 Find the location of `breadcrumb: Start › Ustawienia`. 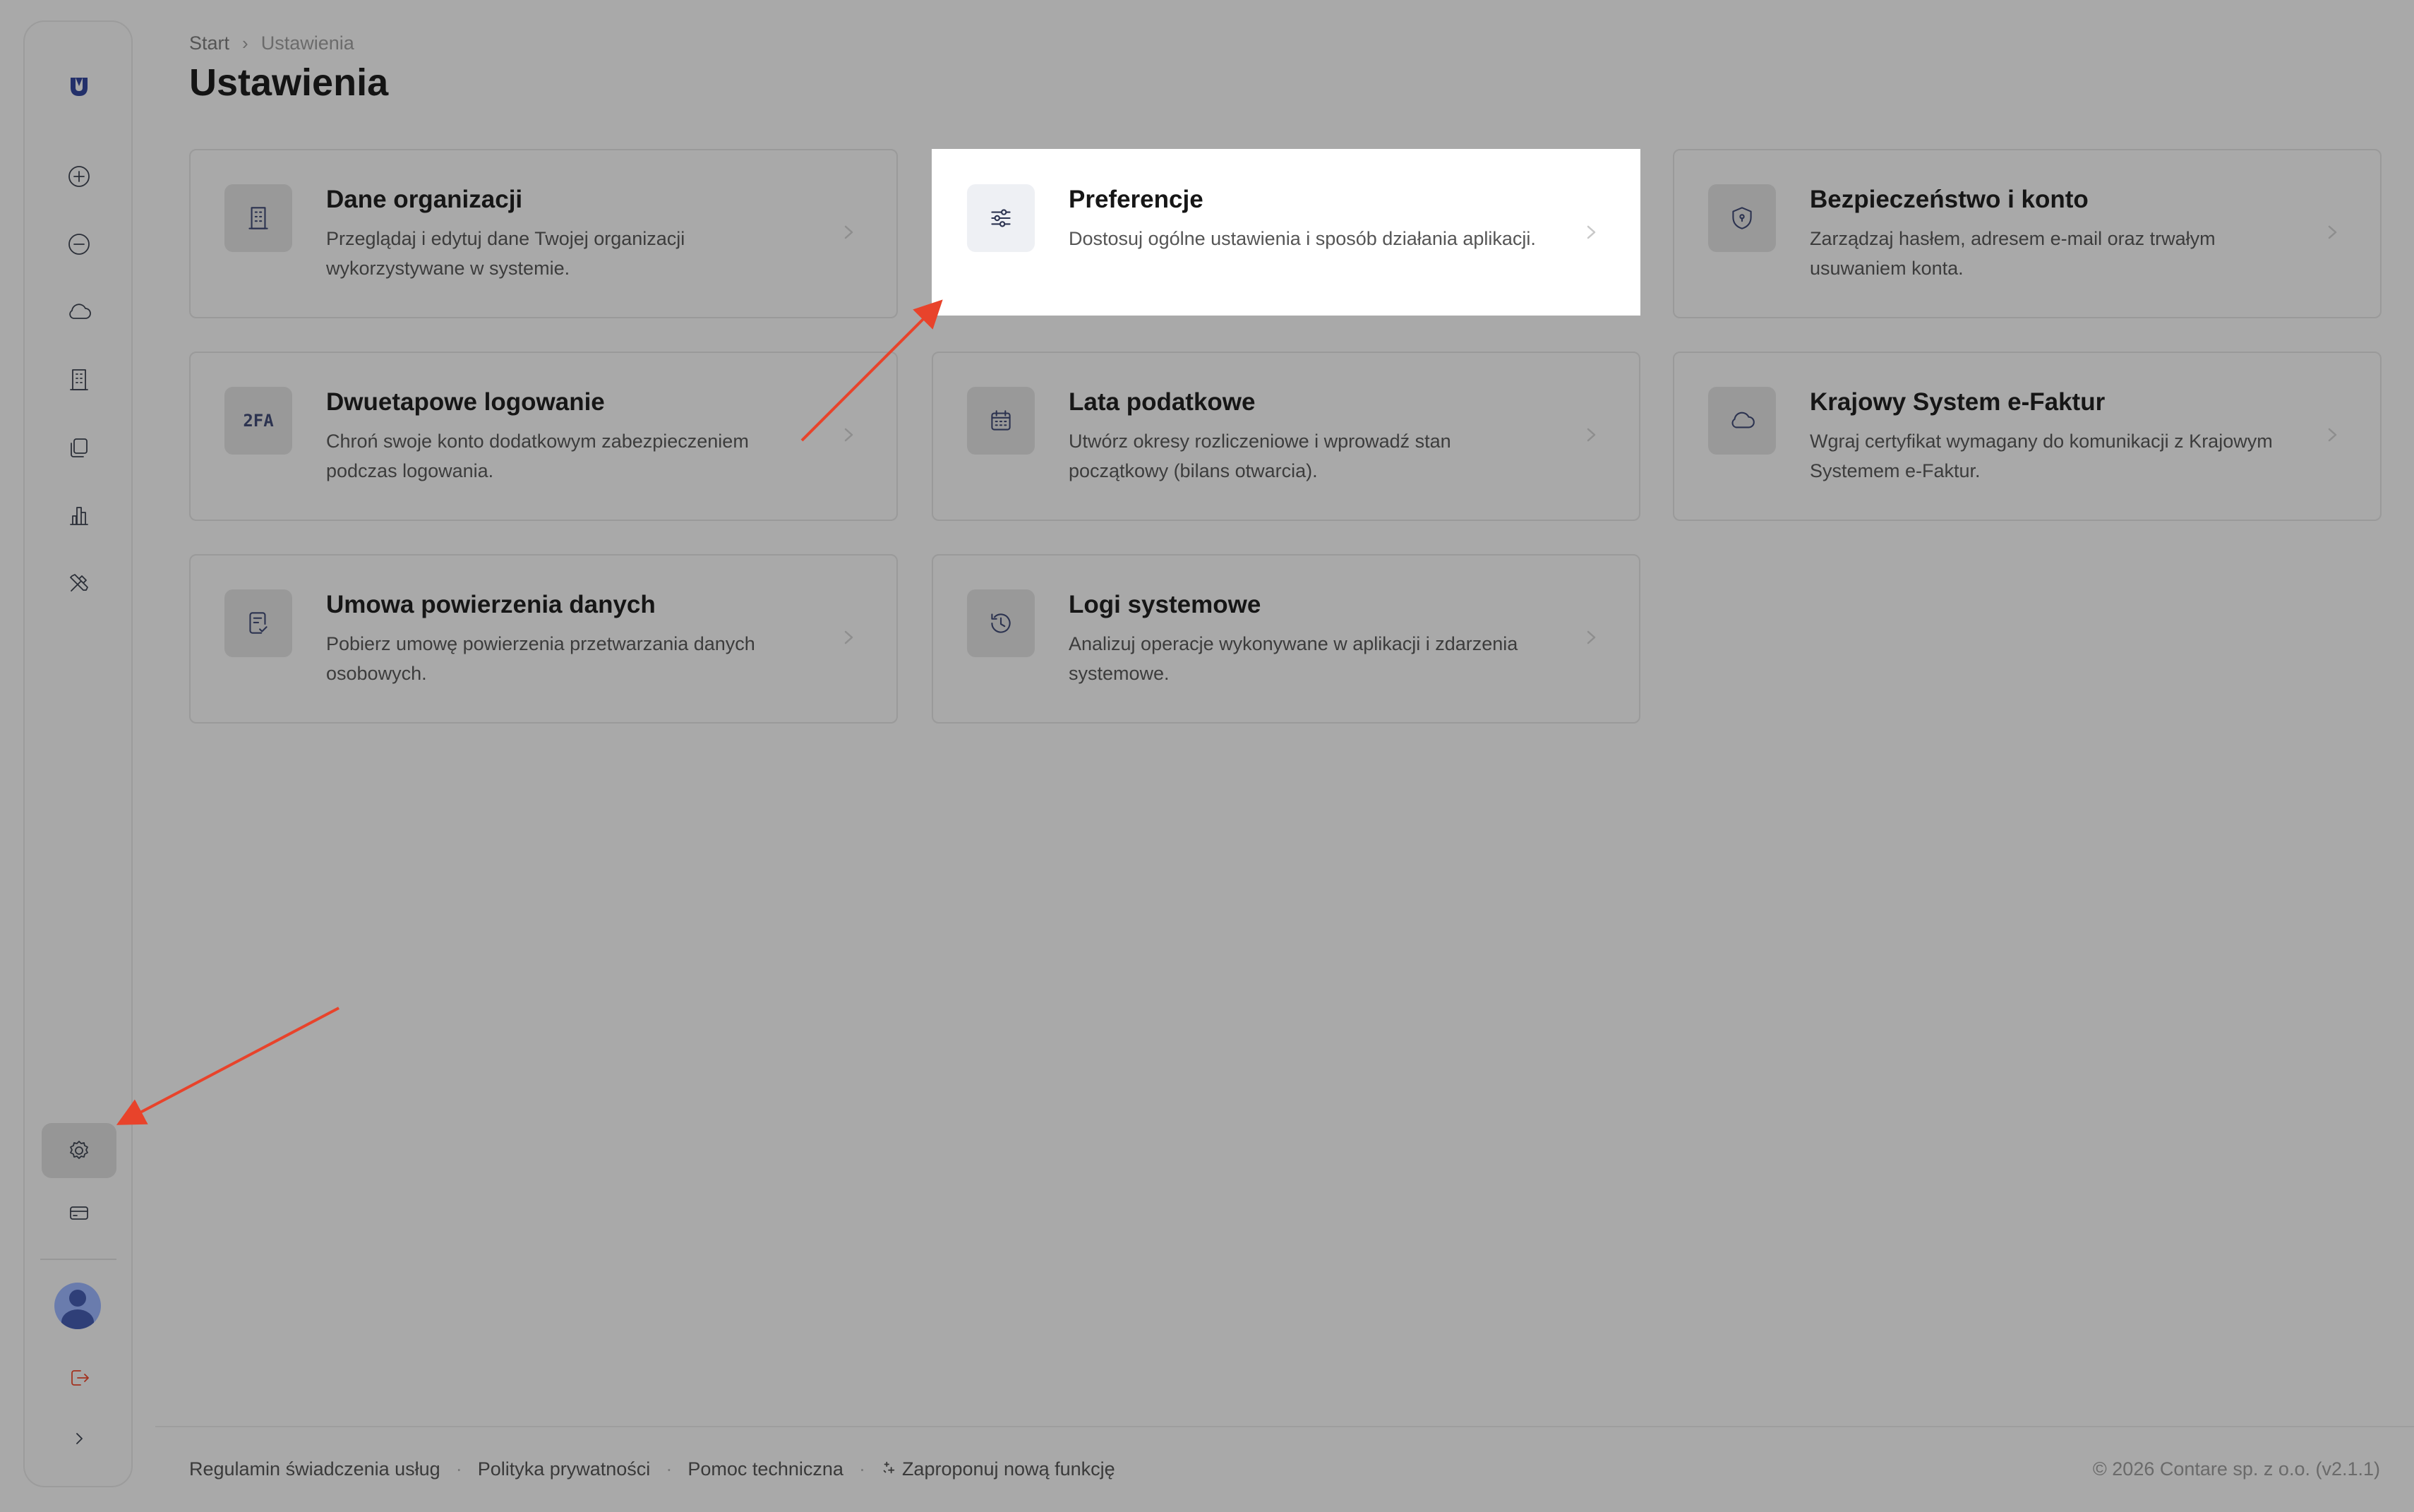

breadcrumb: Start › Ustawienia is located at coordinates (271, 43).